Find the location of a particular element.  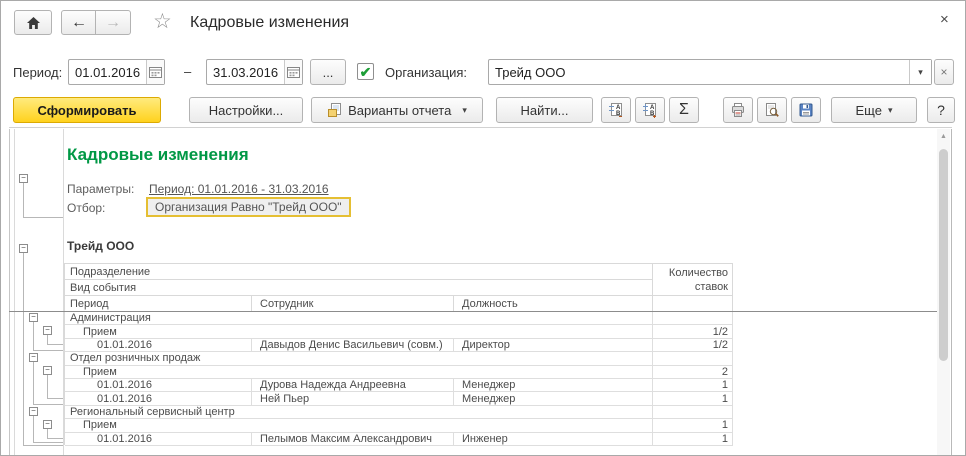

date-to-value: 31.03.2016 is located at coordinates (246, 72).